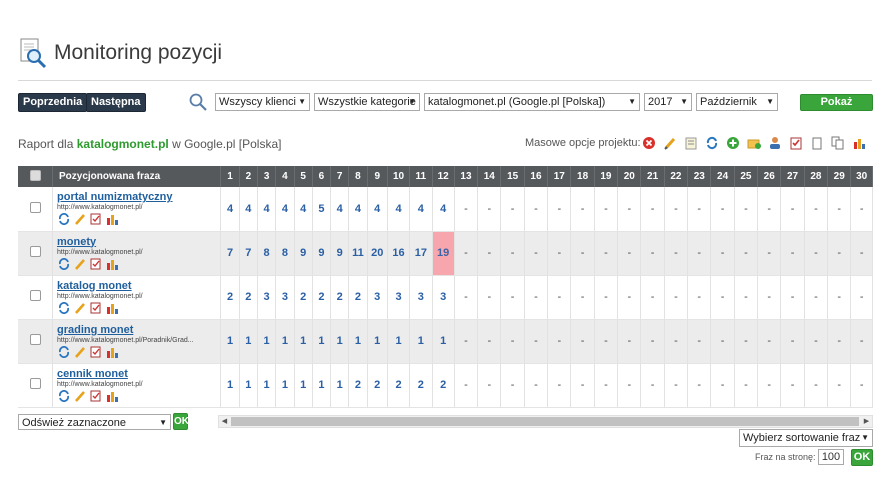 This screenshot has width=890, height=500. I want to click on sort-select: Wybierz sortowanie fraz ▼, so click(806, 438).